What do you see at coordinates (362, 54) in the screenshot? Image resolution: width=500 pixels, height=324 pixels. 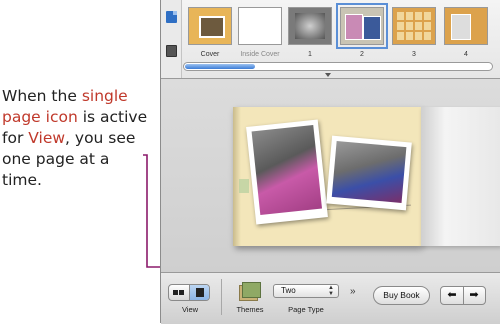 I see `thumb-label-2: 2` at bounding box center [362, 54].